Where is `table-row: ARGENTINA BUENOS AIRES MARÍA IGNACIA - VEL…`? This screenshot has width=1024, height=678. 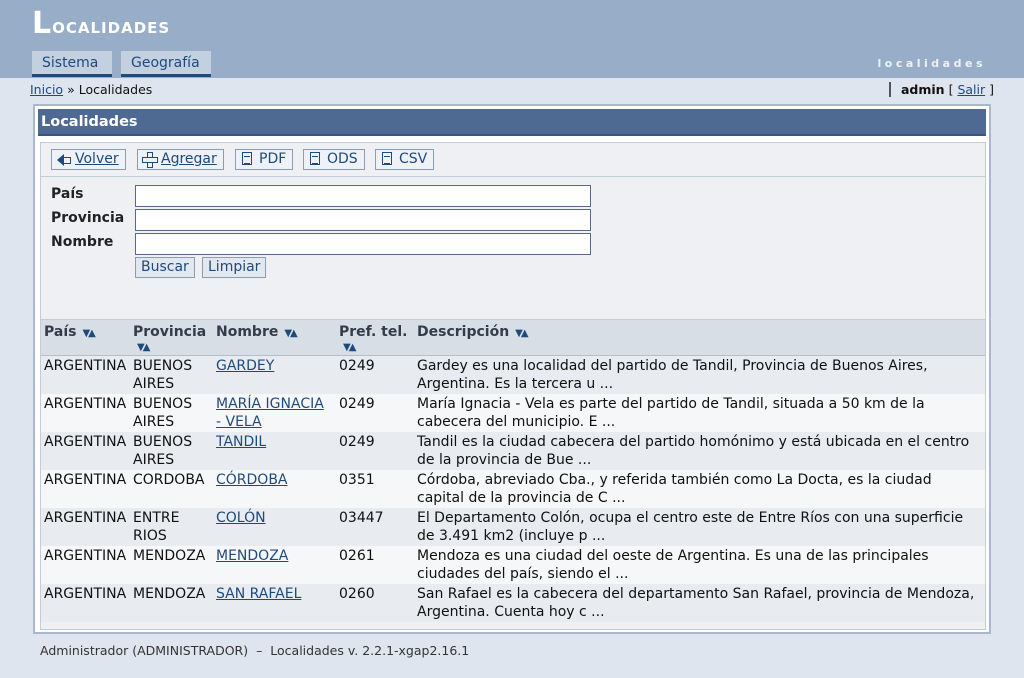
table-row: ARGENTINA BUENOS AIRES MARÍA IGNACIA - VEL… is located at coordinates (513, 413).